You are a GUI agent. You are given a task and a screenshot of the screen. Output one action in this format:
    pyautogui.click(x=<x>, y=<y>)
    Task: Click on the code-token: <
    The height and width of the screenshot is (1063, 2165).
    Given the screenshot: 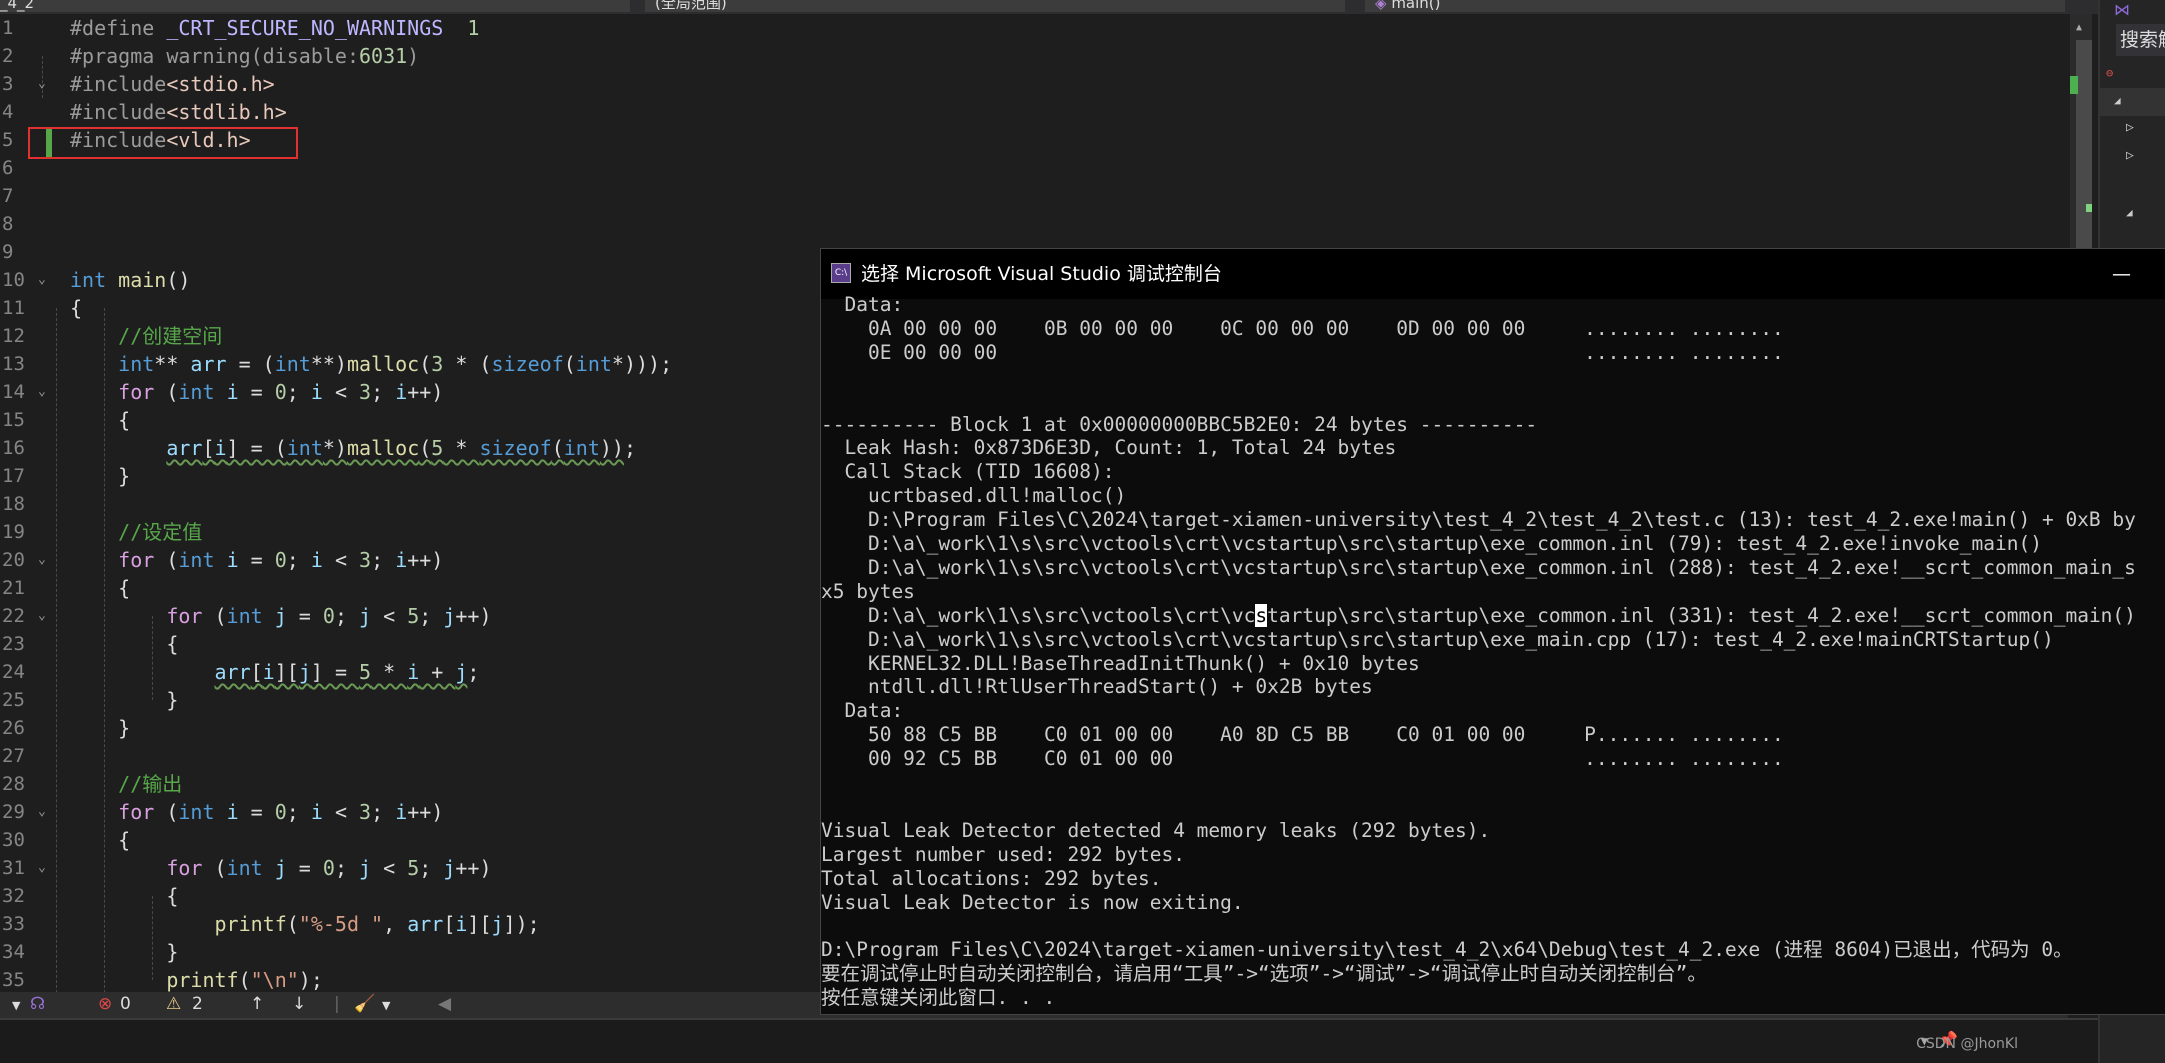 What is the action you would take?
    pyautogui.click(x=341, y=812)
    